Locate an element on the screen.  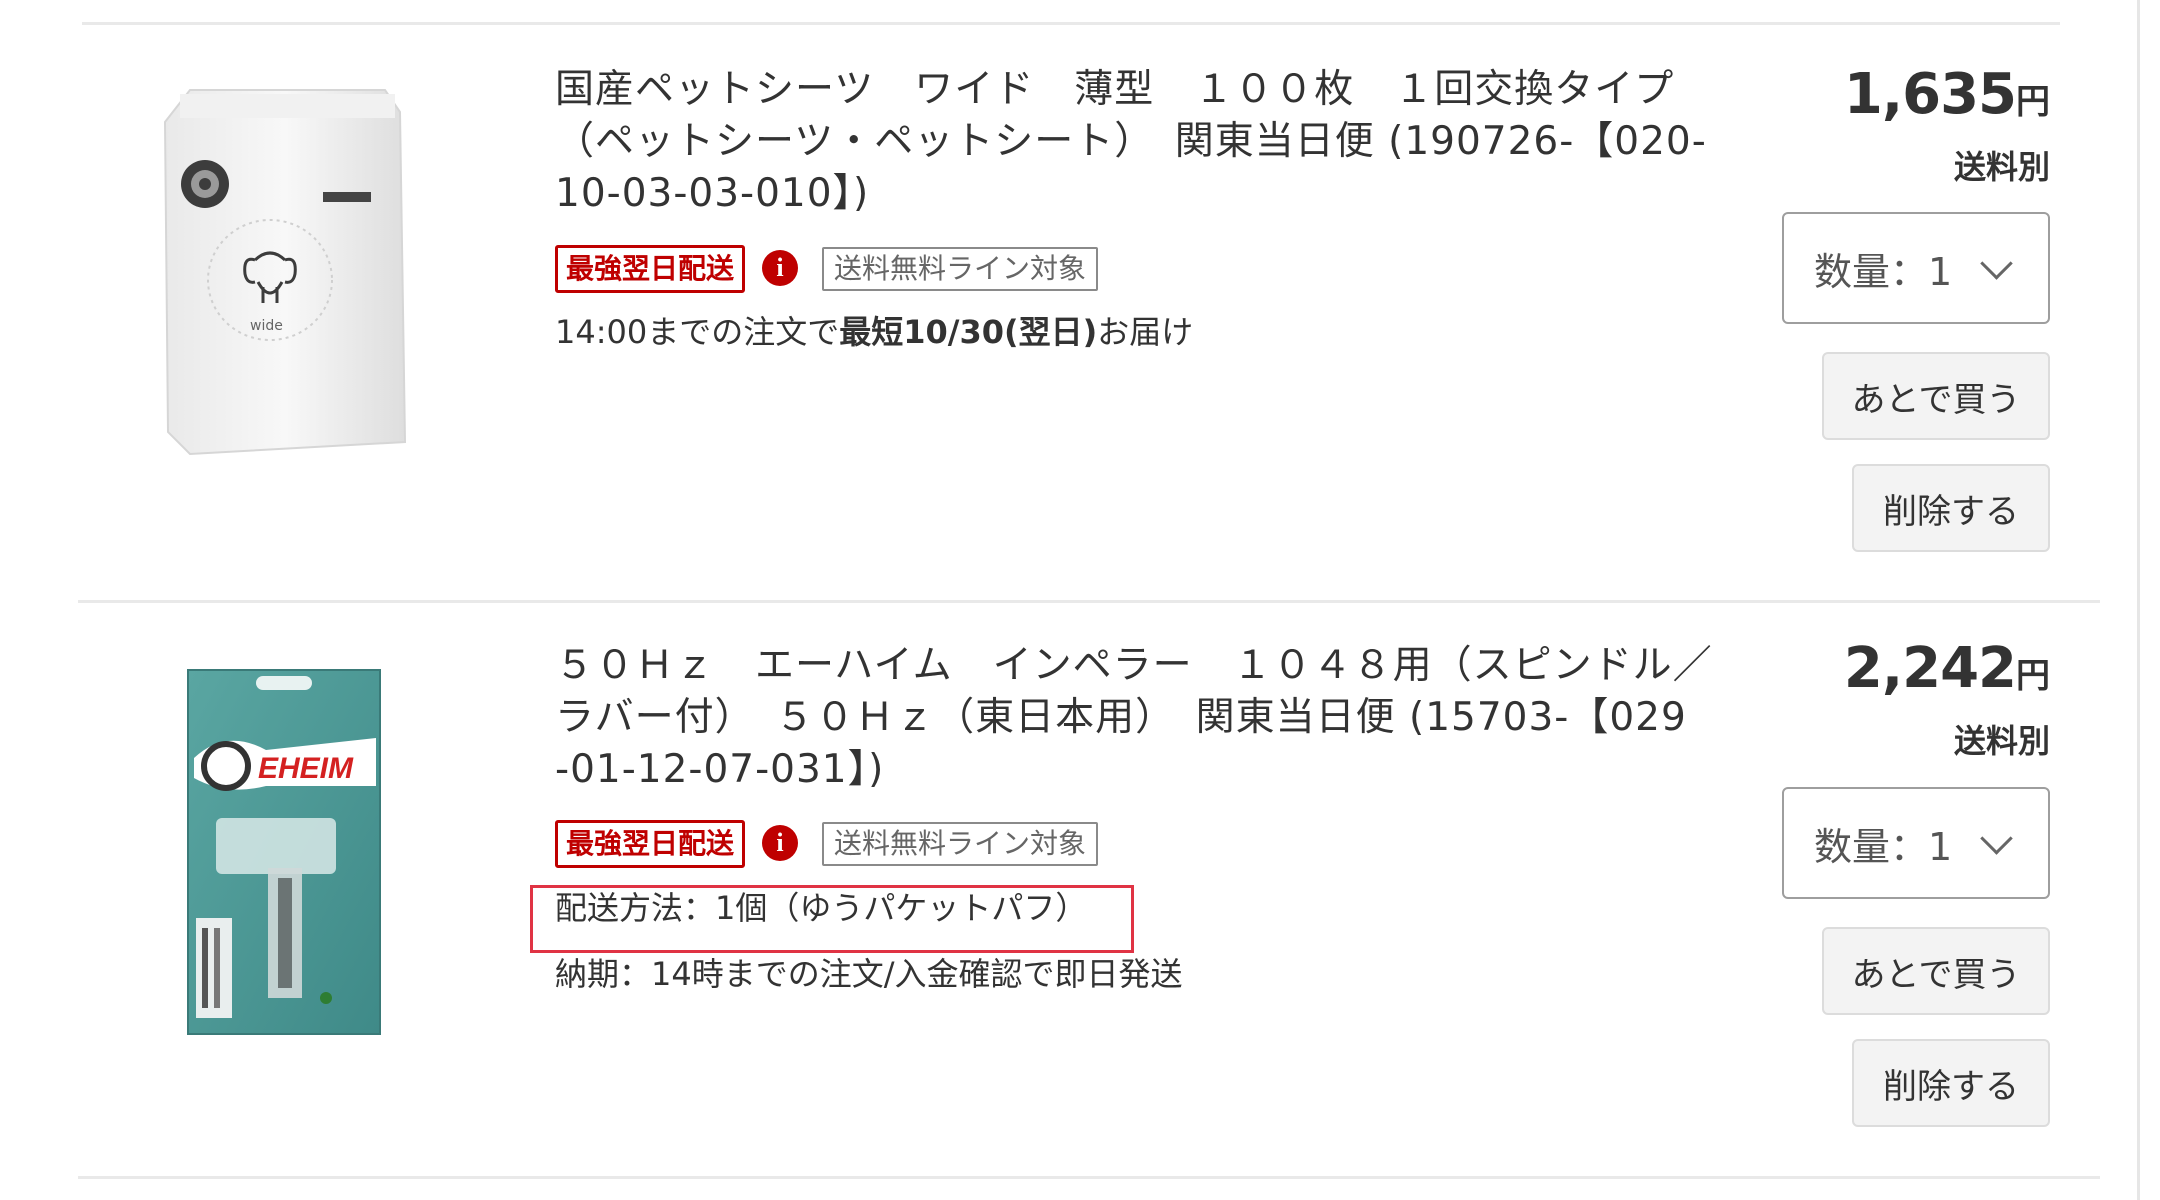
pet-sheet-package-image: wide is located at coordinates (285, 272).